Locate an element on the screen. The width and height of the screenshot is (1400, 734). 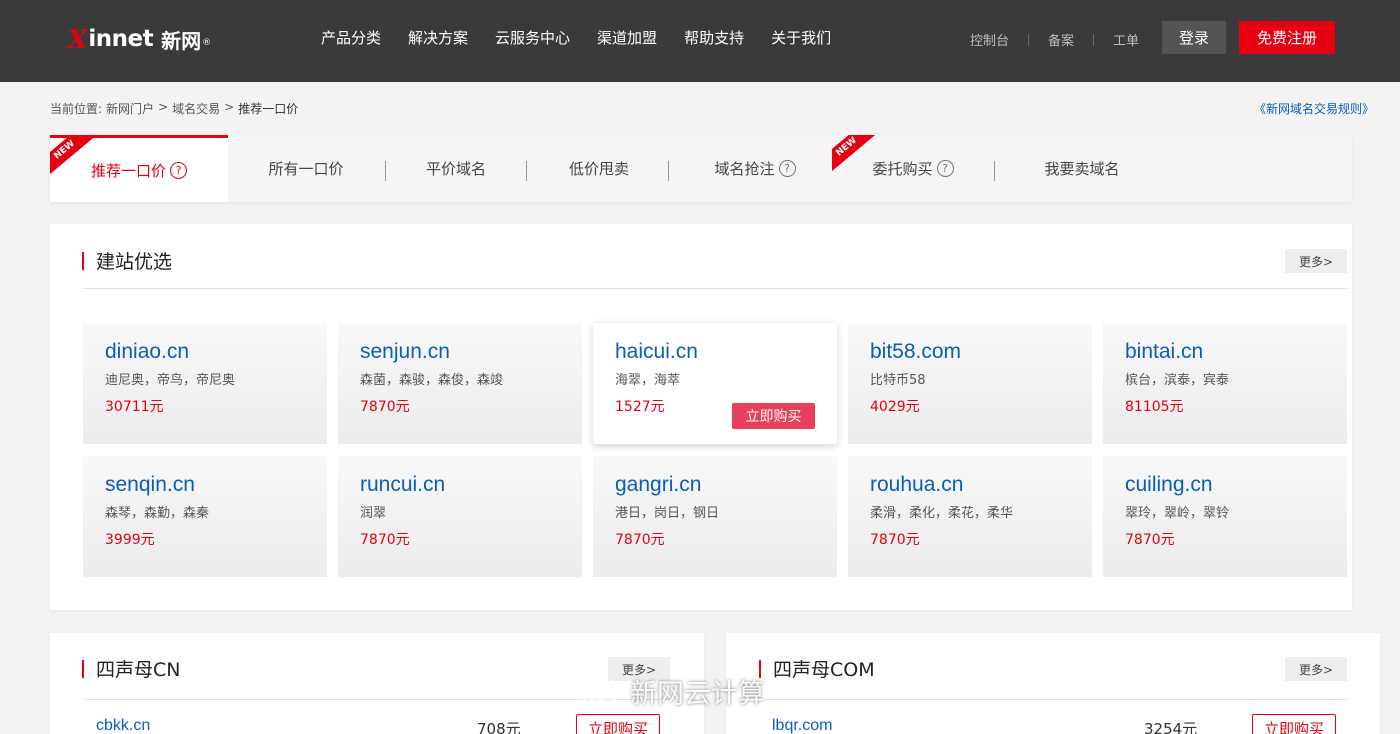
domain-name: cuiling.cn is located at coordinates (1169, 485).